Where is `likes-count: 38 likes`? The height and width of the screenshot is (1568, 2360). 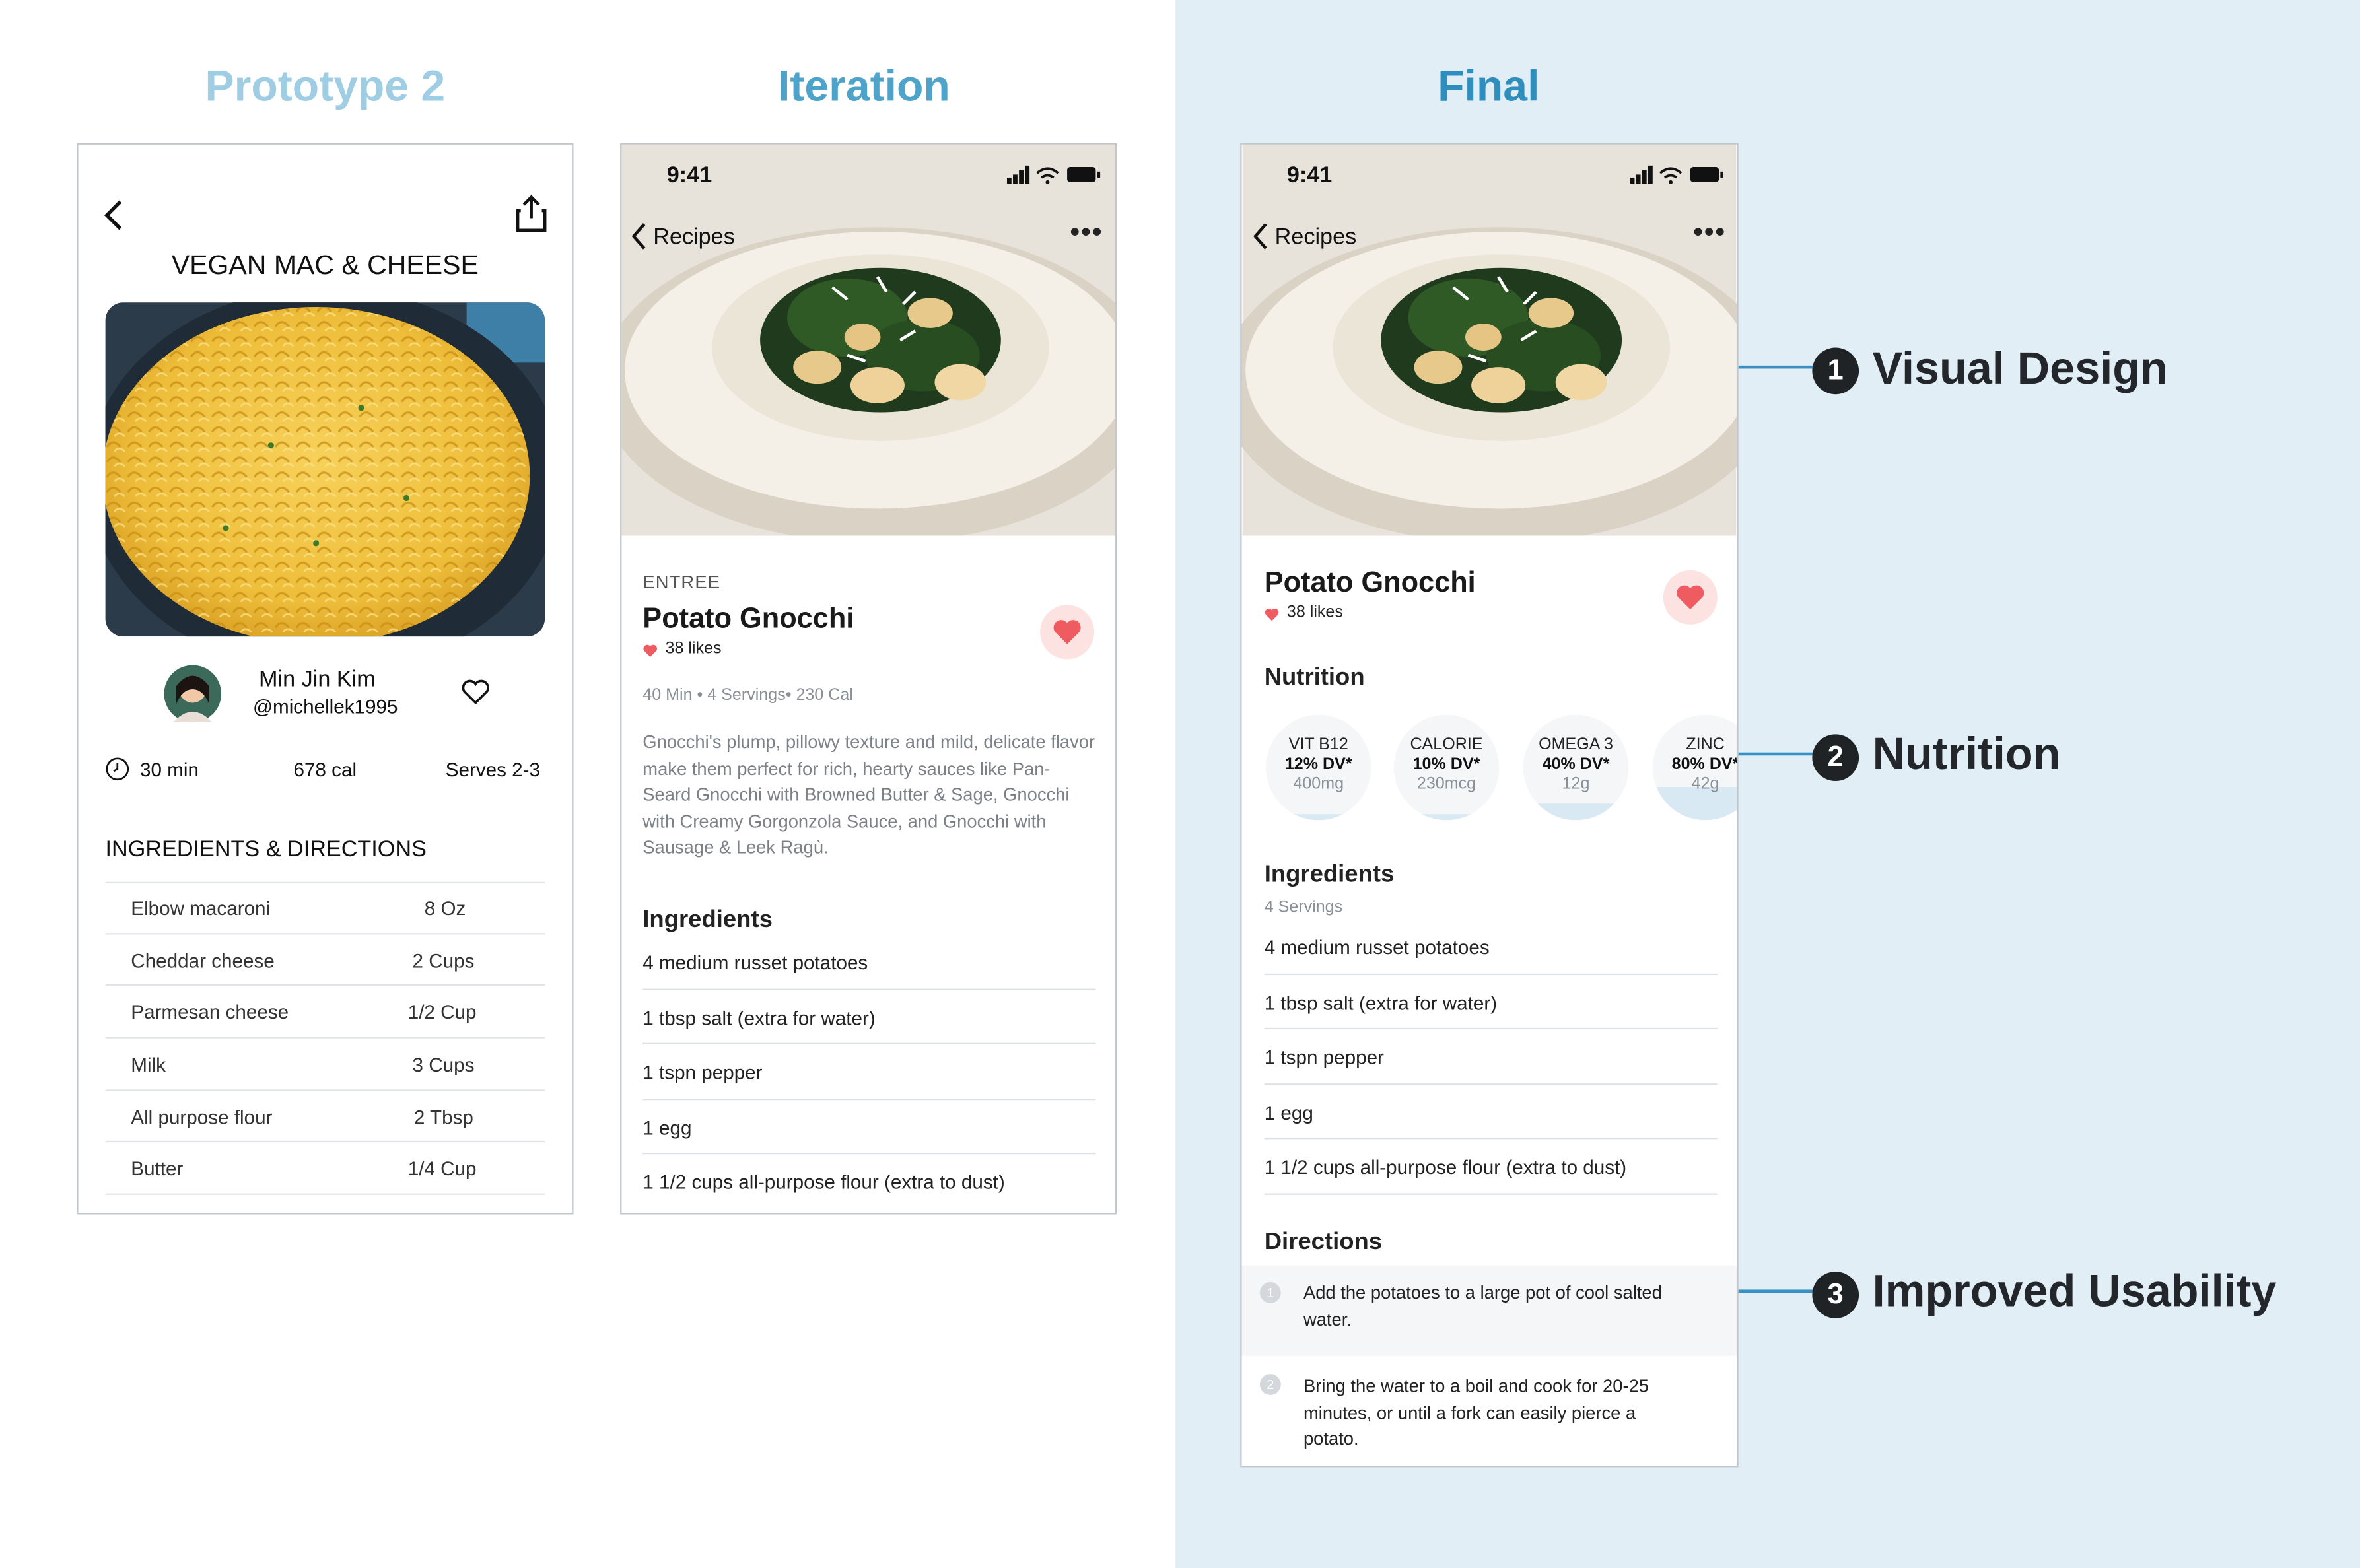 likes-count: 38 likes is located at coordinates (693, 648).